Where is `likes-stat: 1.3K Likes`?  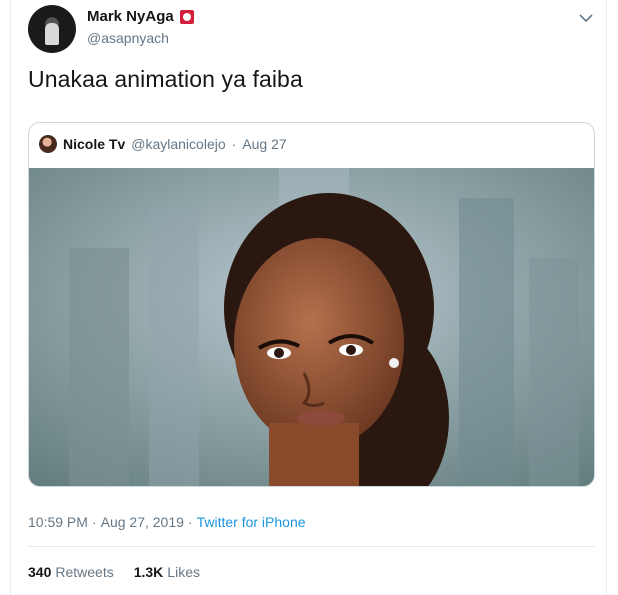 likes-stat: 1.3K Likes is located at coordinates (167, 572).